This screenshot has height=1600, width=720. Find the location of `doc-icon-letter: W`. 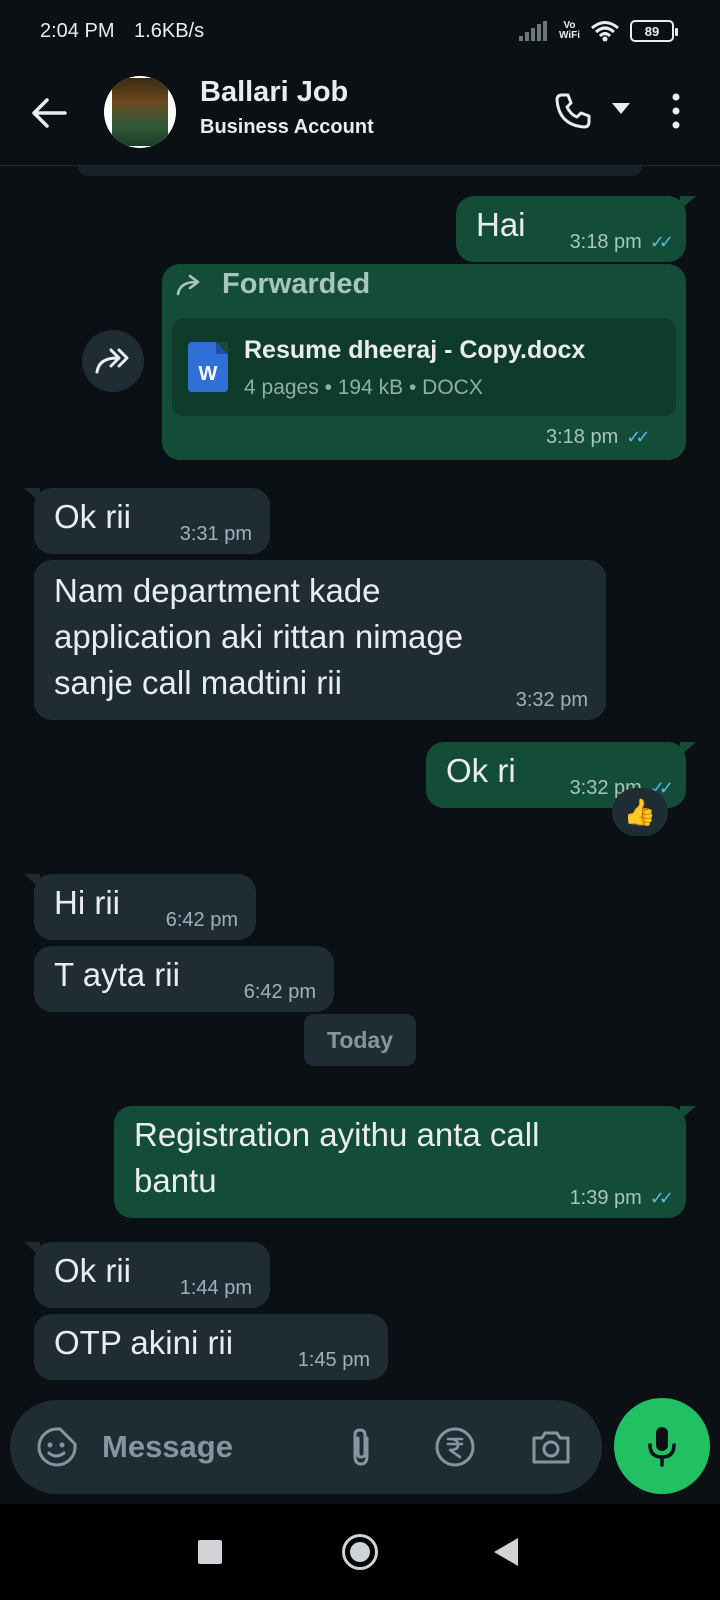

doc-icon-letter: W is located at coordinates (208, 374).